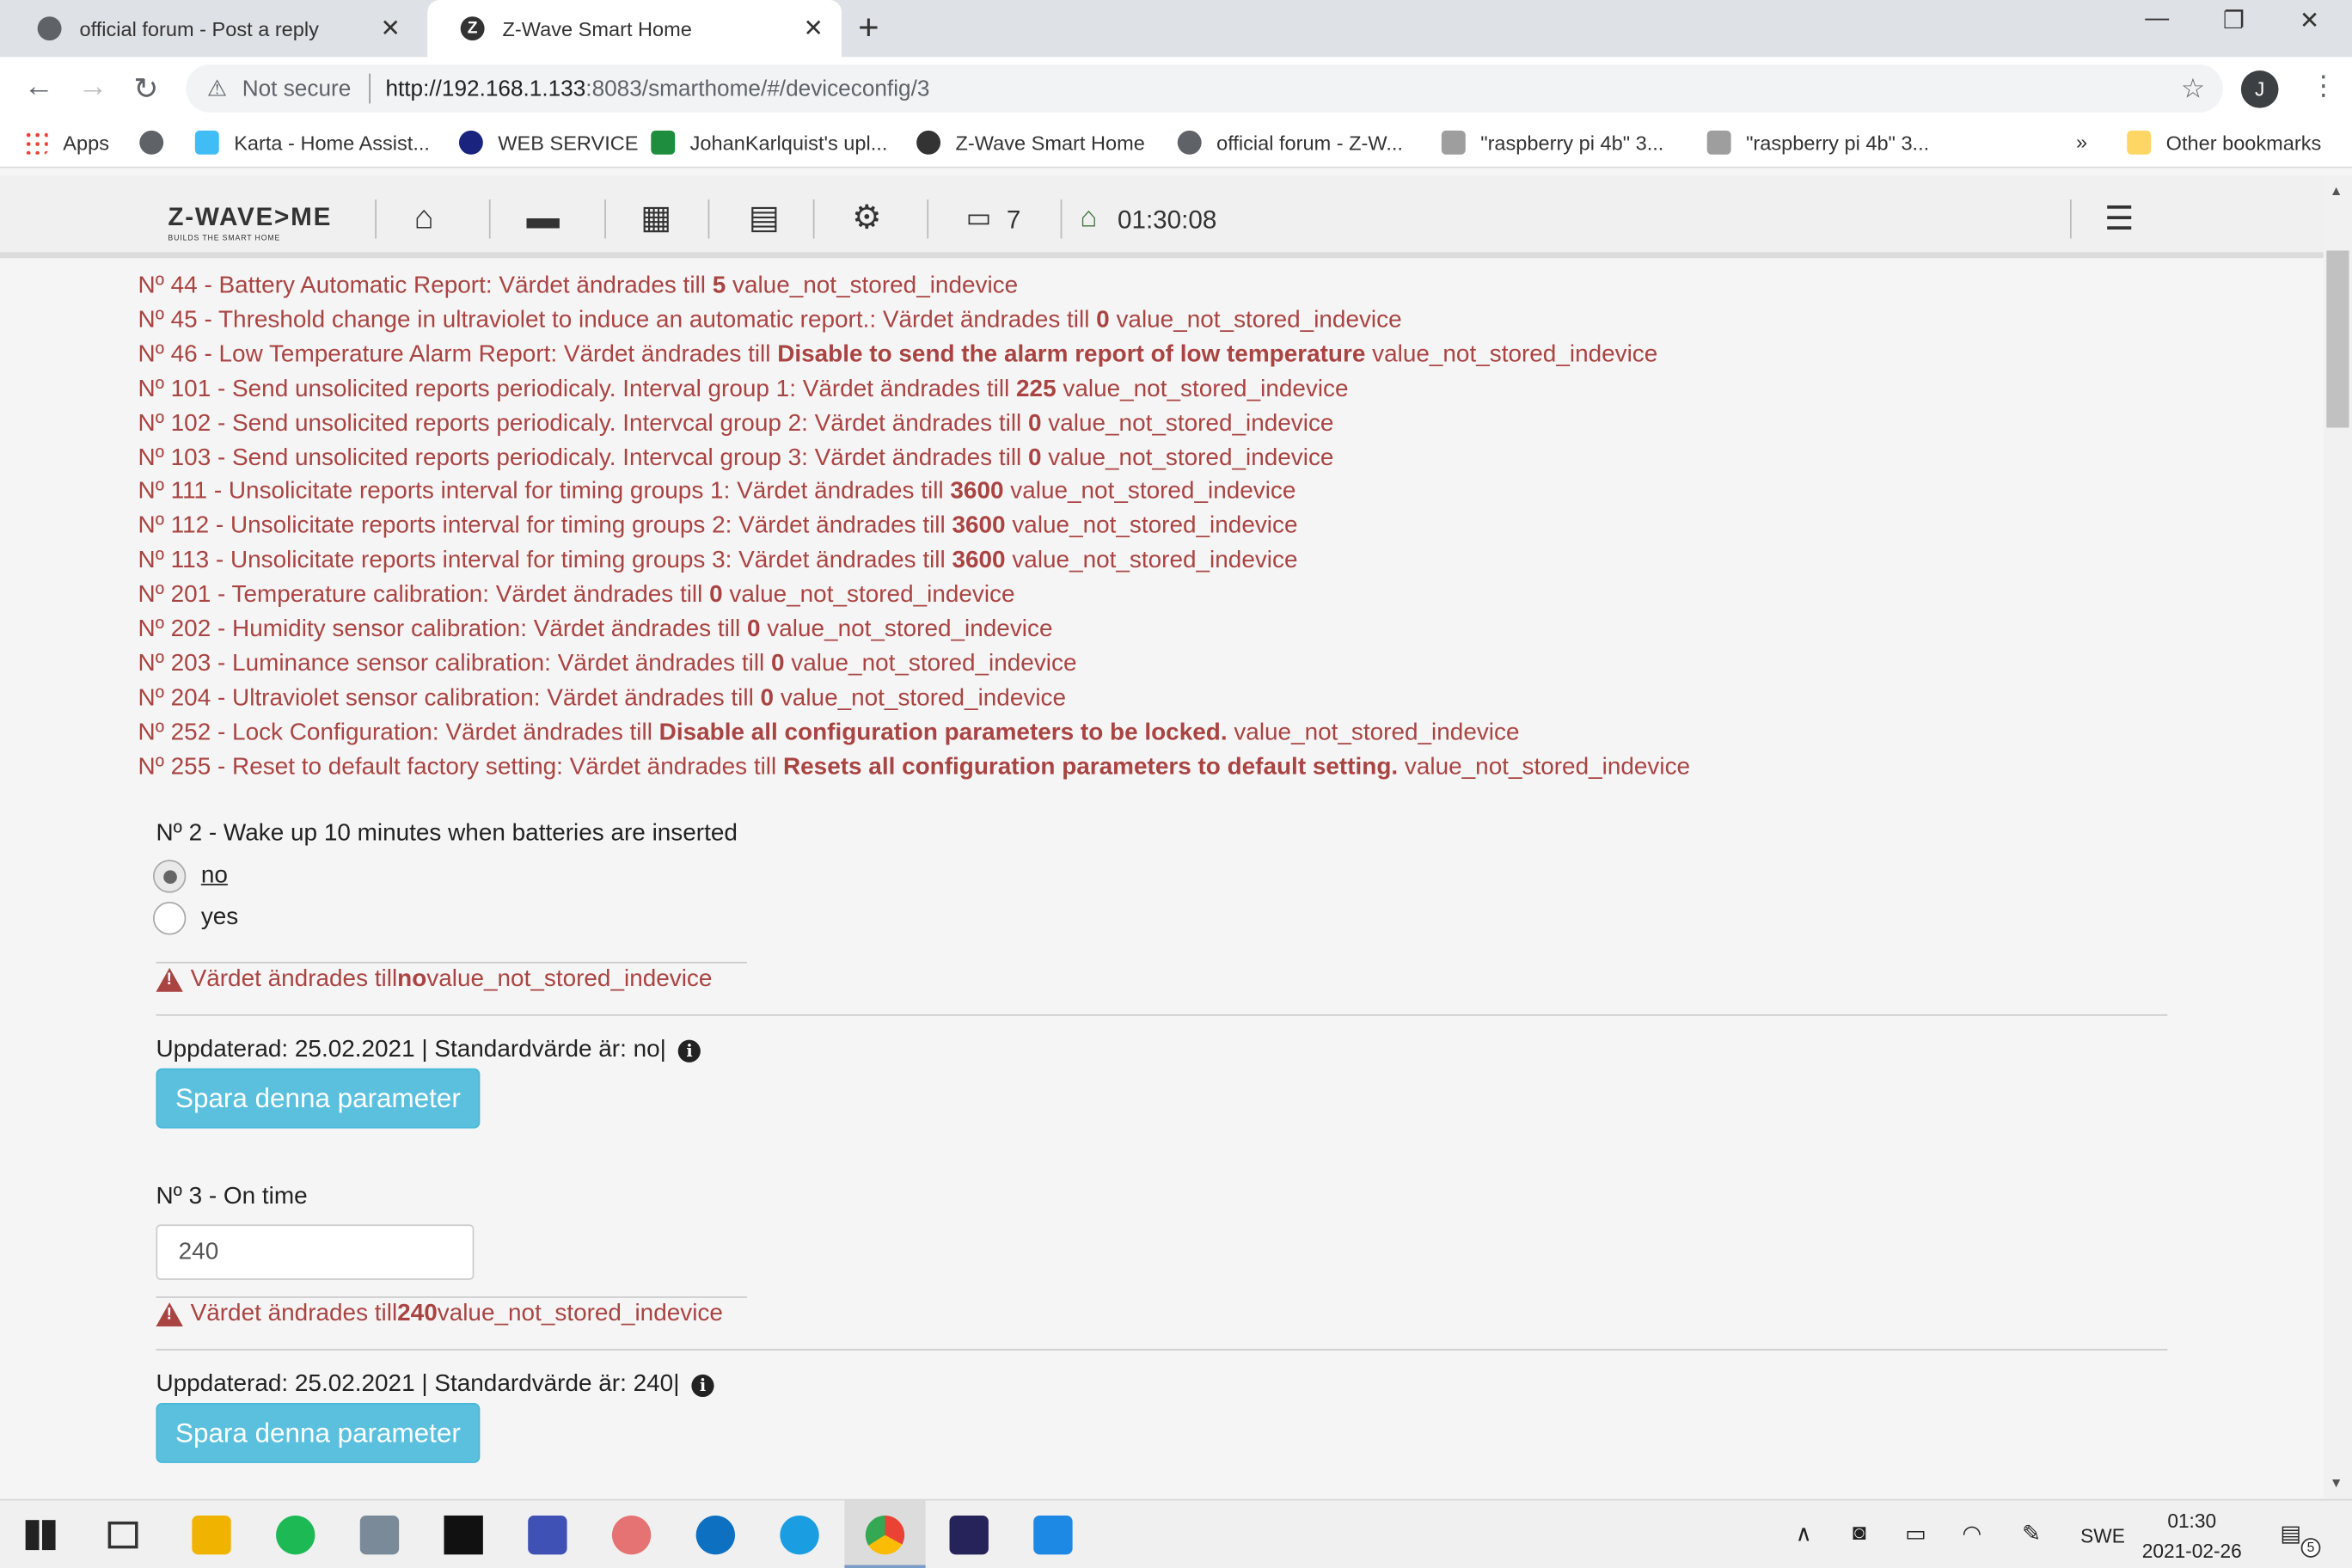 The width and height of the screenshot is (2352, 1568). I want to click on radio-button-selected, so click(169, 876).